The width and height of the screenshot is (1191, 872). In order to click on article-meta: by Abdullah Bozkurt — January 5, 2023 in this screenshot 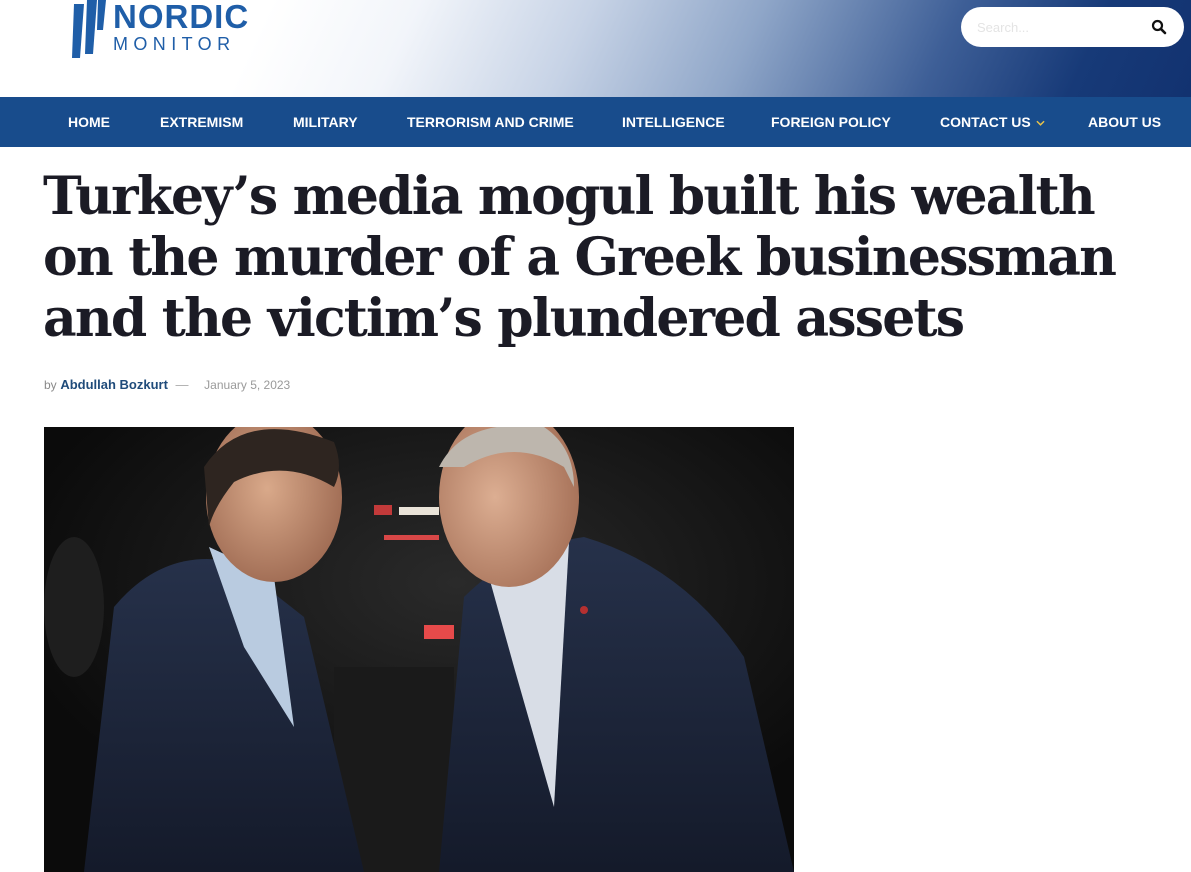, I will do `click(167, 385)`.